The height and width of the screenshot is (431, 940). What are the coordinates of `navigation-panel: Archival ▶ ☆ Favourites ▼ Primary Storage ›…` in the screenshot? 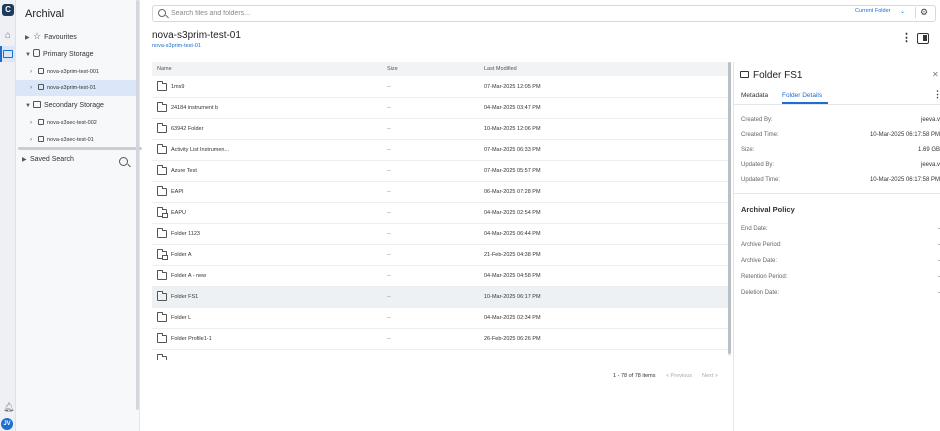 It's located at (79, 215).